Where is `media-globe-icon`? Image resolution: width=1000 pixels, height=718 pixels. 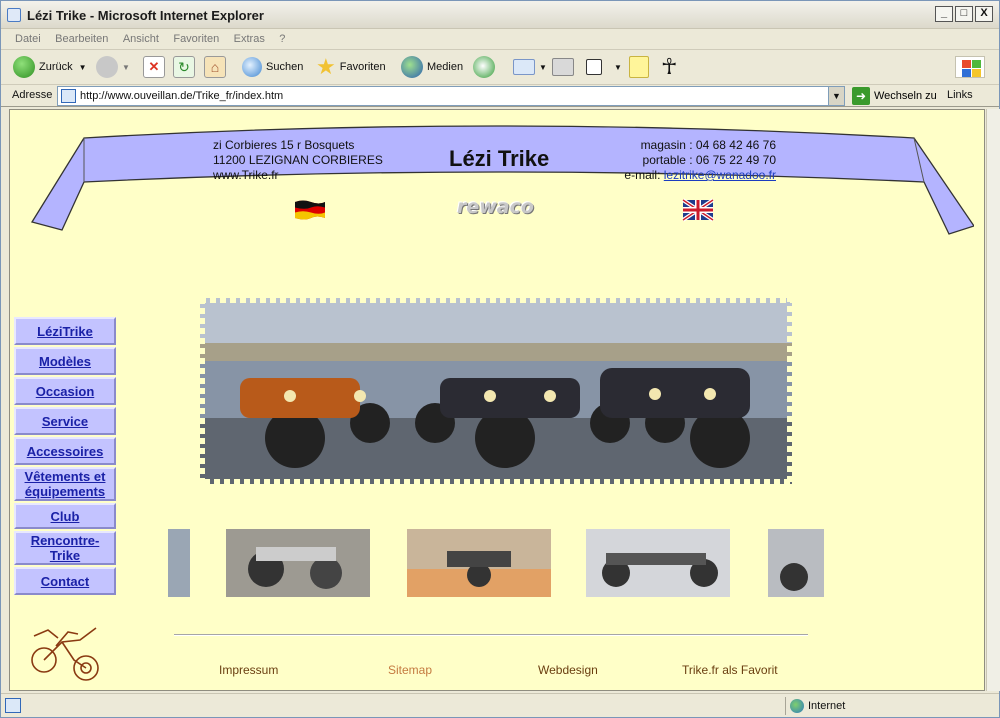 media-globe-icon is located at coordinates (412, 67).